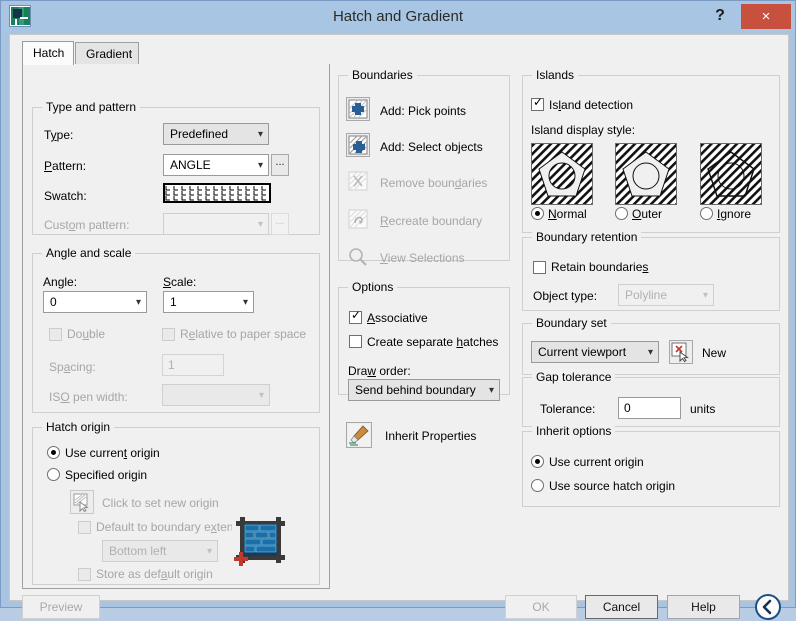 The width and height of the screenshot is (796, 621). What do you see at coordinates (355, 316) in the screenshot?
I see `associative-checkbox: ✓` at bounding box center [355, 316].